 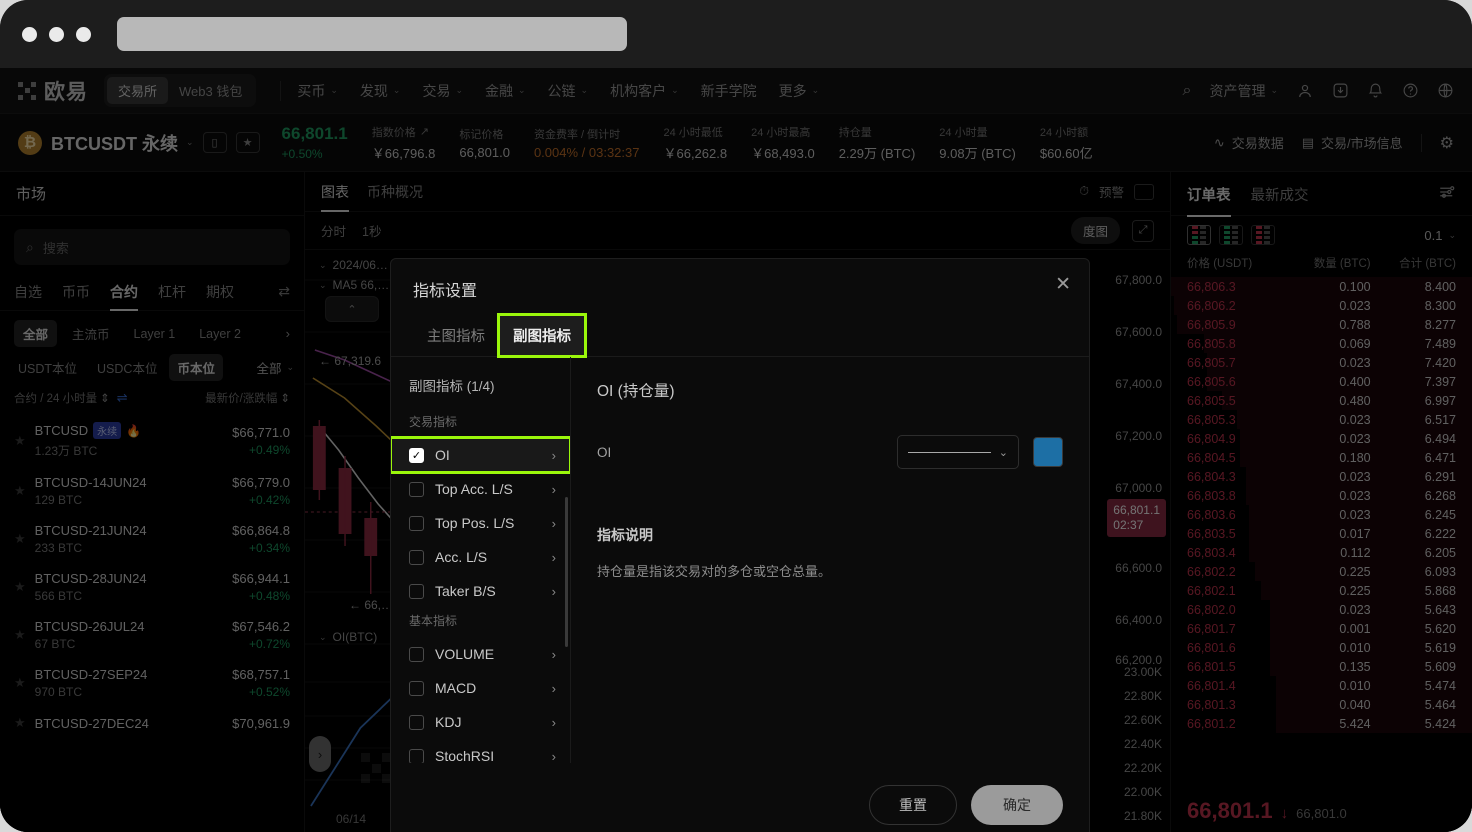 I want to click on indicator-label: Taker B/S, so click(x=465, y=591).